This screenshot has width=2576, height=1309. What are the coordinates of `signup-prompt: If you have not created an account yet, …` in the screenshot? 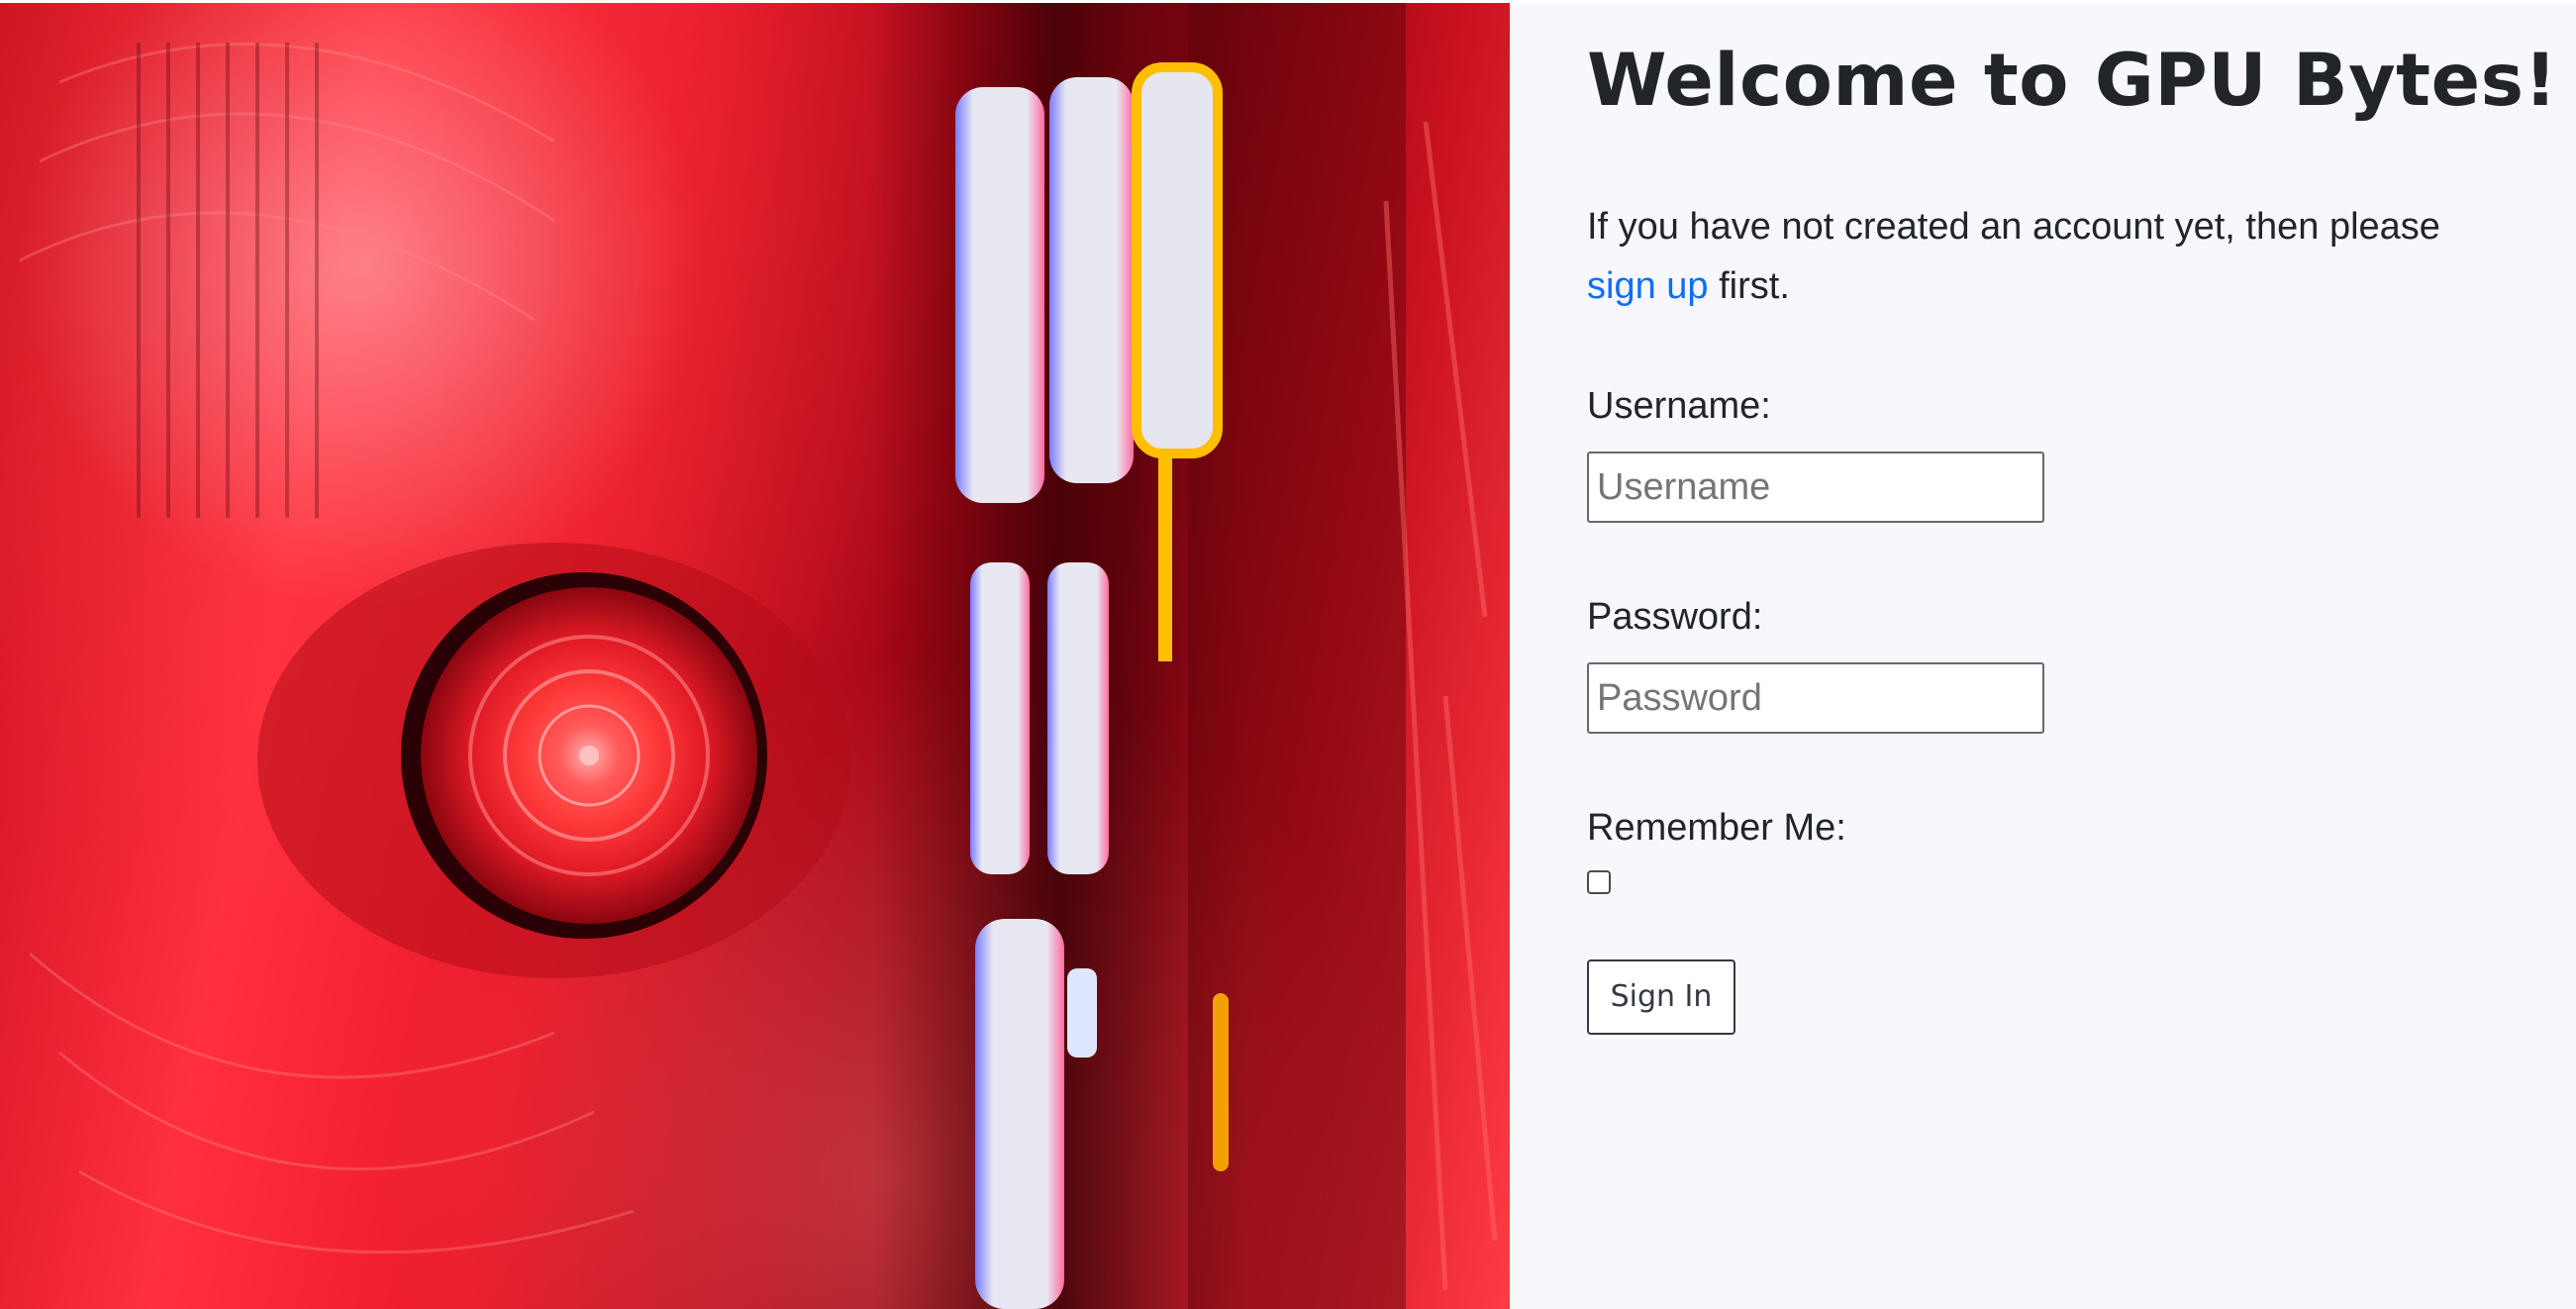 It's located at (2033, 256).